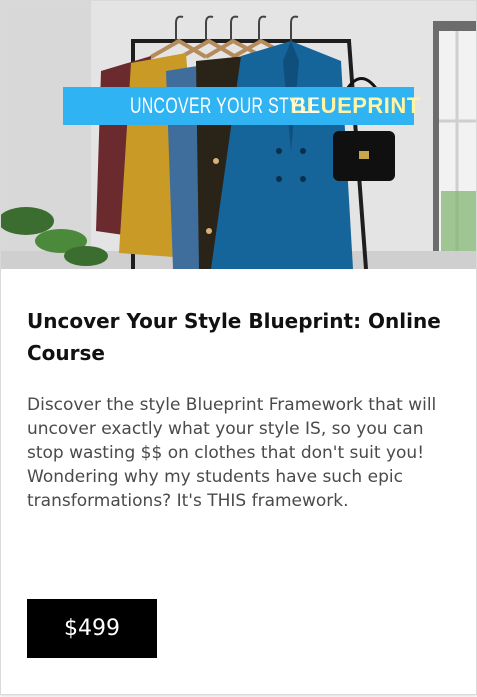 This screenshot has height=697, width=477. Describe the element at coordinates (225, 105) in the screenshot. I see `banner-text-thin: UNCOVER YOUR STYLE` at that location.